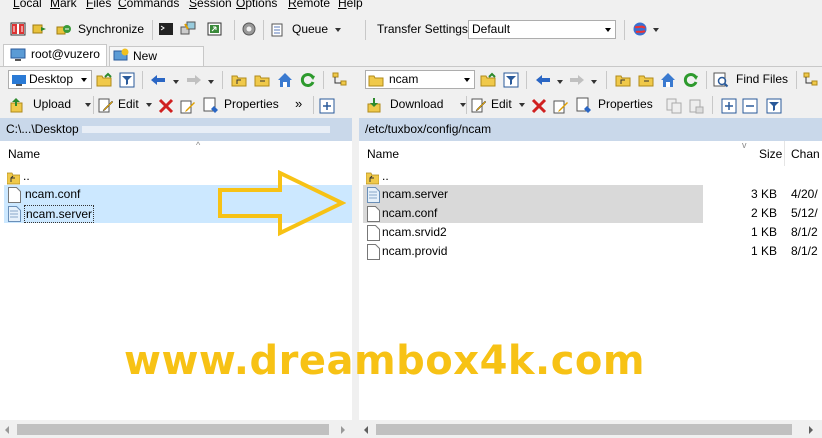 Image resolution: width=822 pixels, height=438 pixels. Describe the element at coordinates (64, 30) in the screenshot. I see `synchronize-icon` at that location.